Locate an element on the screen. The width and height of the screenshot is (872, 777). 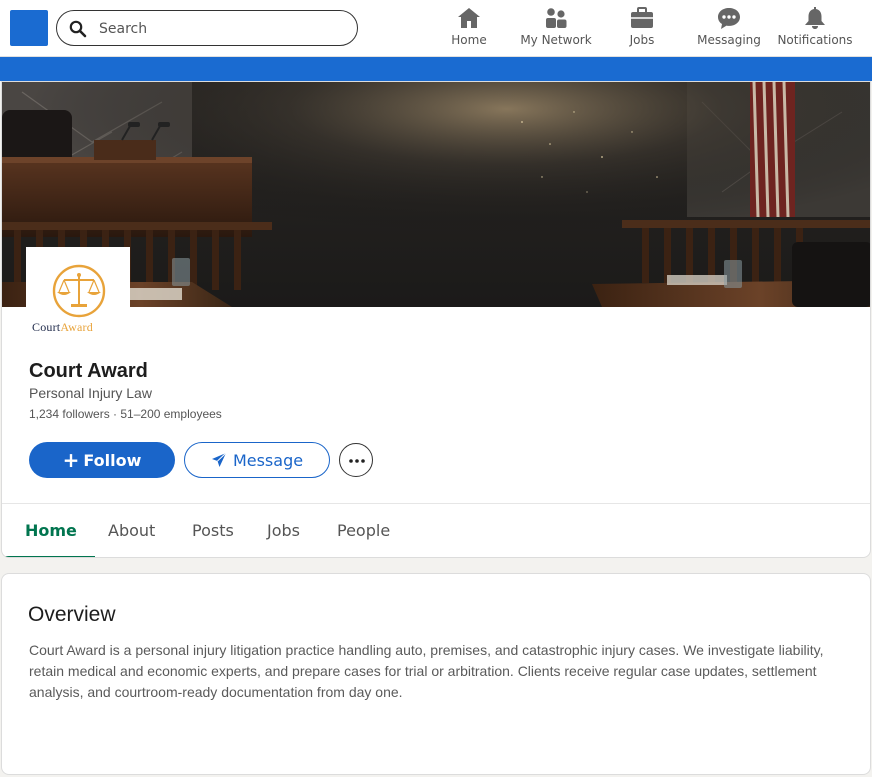
home-icon is located at coordinates (469, 18).